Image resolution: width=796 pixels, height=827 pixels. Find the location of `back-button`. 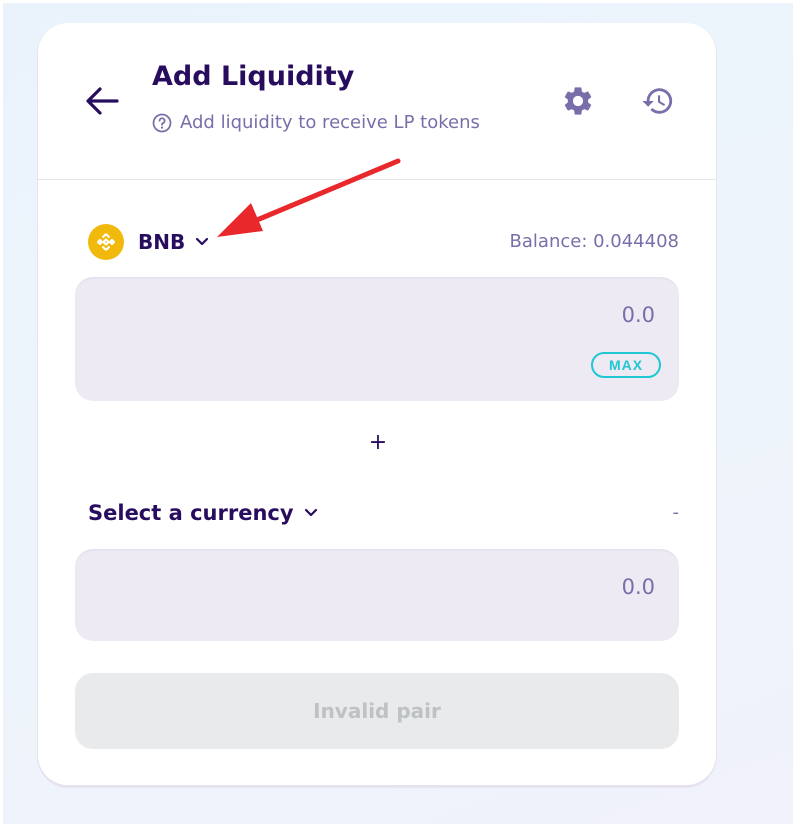

back-button is located at coordinates (102, 101).